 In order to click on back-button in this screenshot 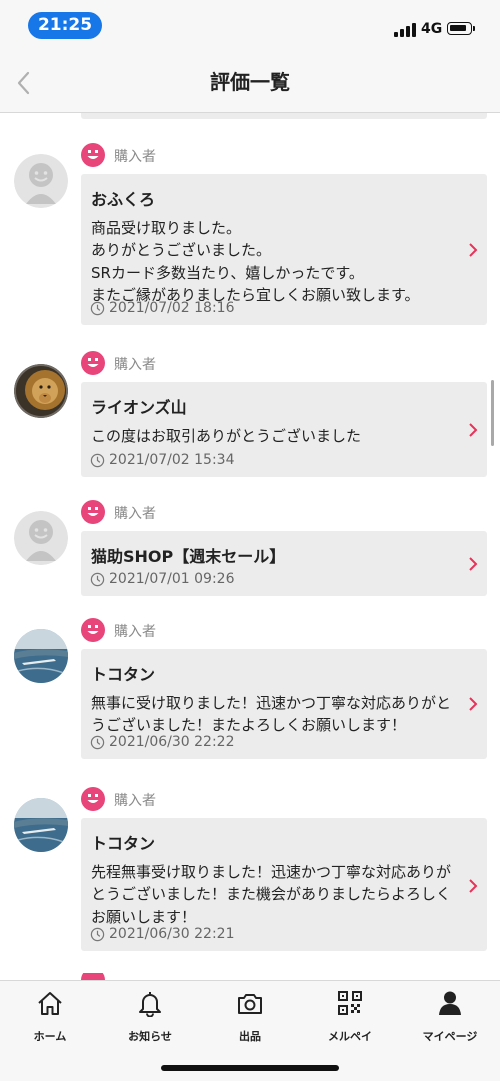, I will do `click(26, 82)`.